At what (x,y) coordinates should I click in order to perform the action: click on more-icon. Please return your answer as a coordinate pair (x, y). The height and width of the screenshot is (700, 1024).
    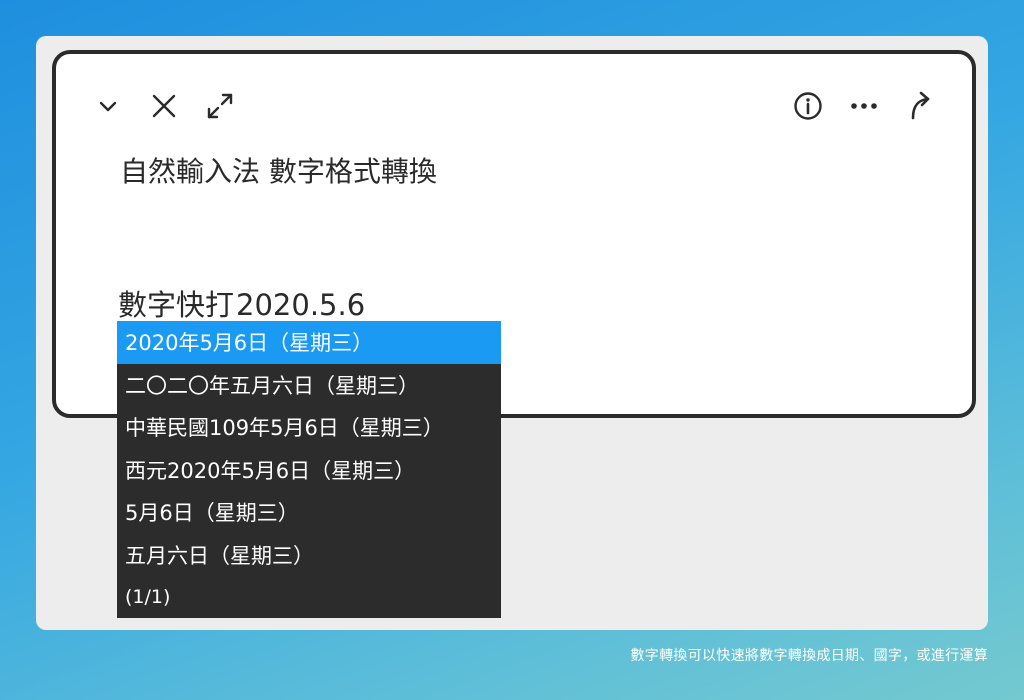
    Looking at the image, I should click on (864, 106).